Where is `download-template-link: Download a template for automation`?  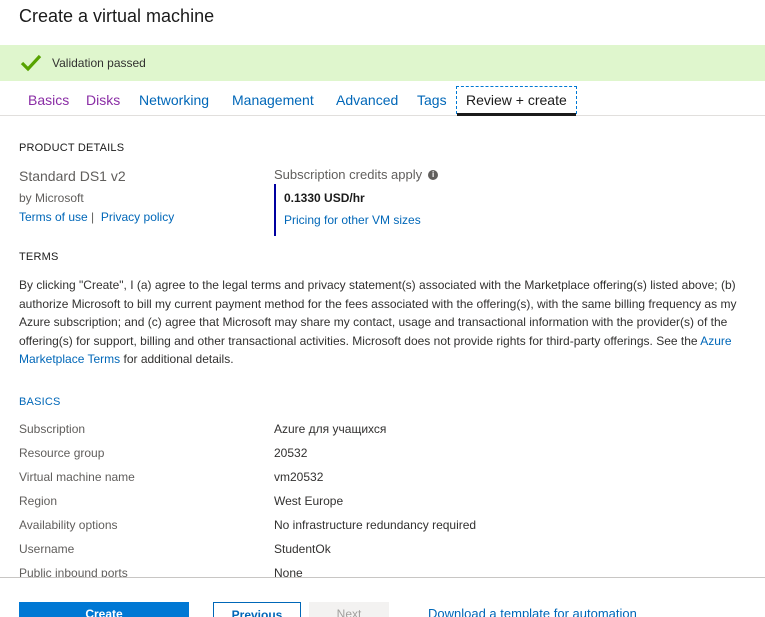
download-template-link: Download a template for automation is located at coordinates (532, 611).